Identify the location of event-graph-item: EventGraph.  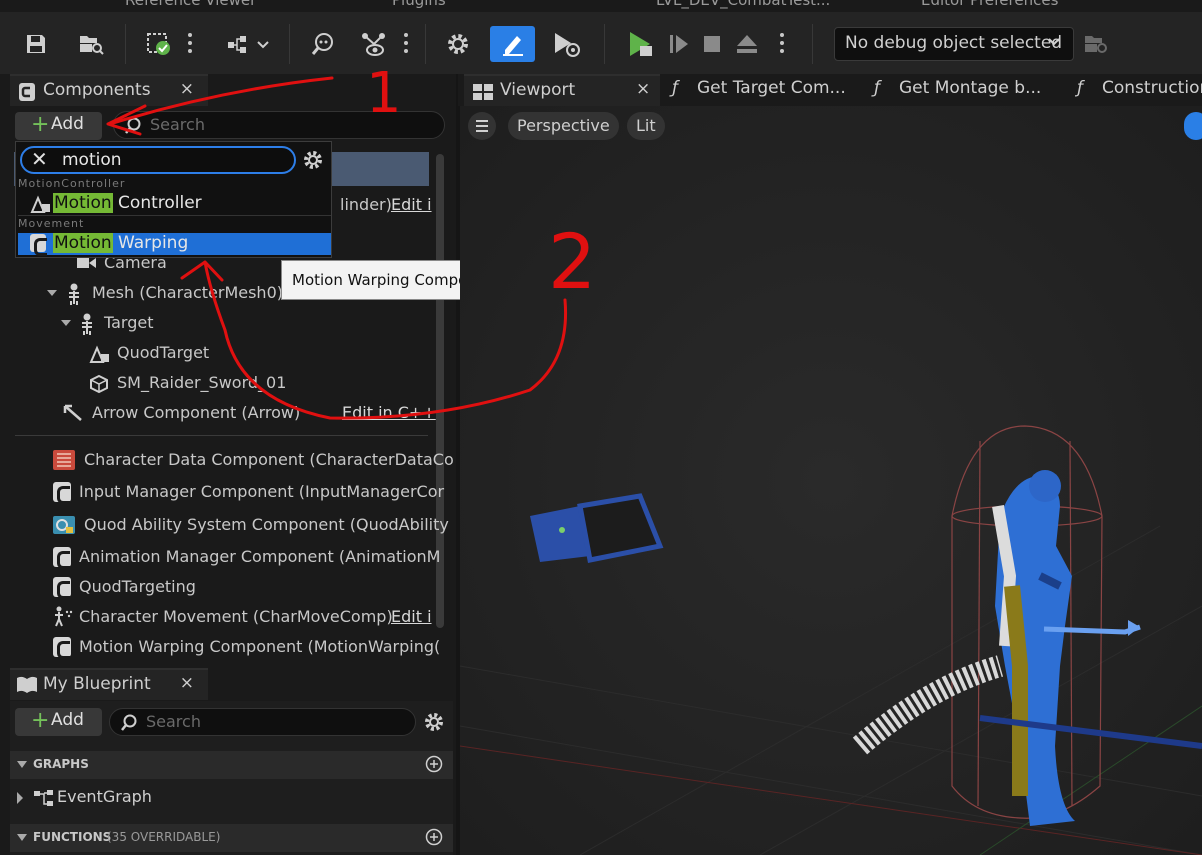
(231, 798).